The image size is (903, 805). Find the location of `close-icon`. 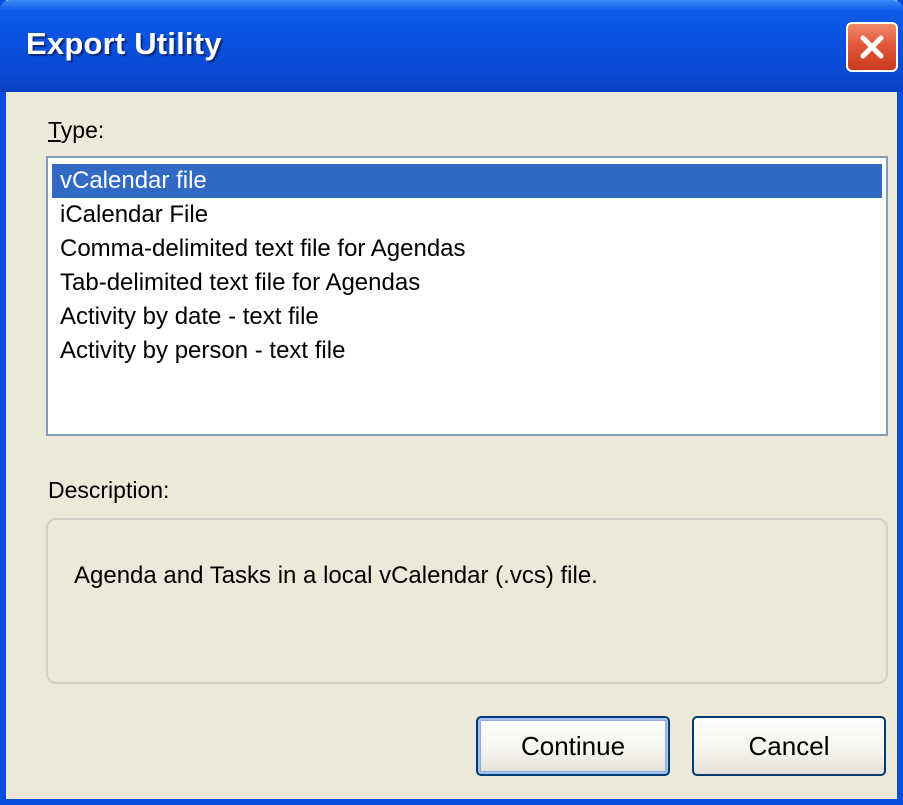

close-icon is located at coordinates (872, 47).